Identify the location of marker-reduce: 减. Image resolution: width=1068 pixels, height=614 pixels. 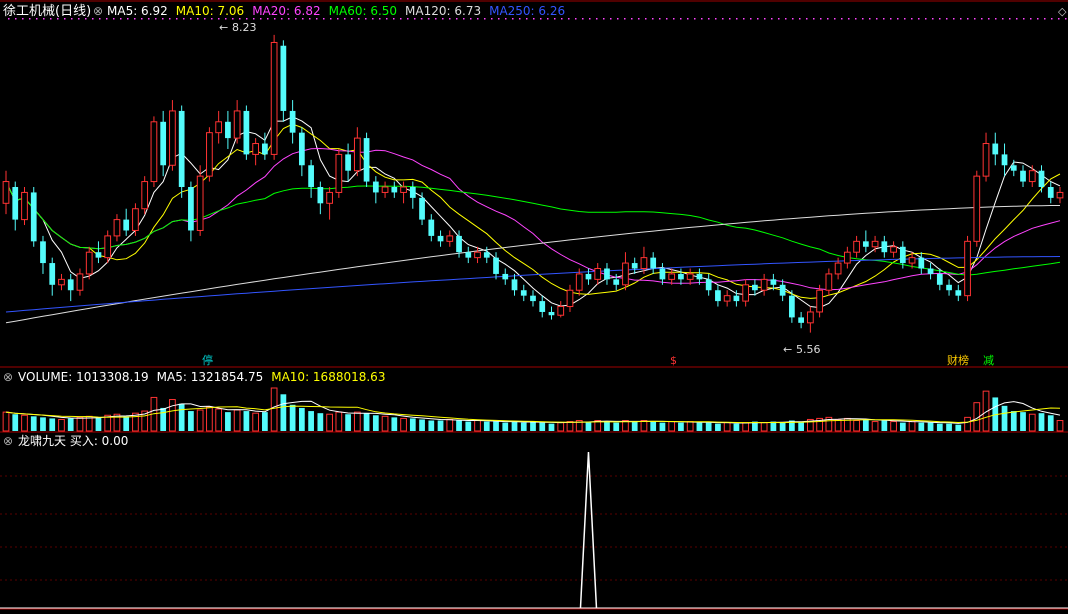
(988, 360).